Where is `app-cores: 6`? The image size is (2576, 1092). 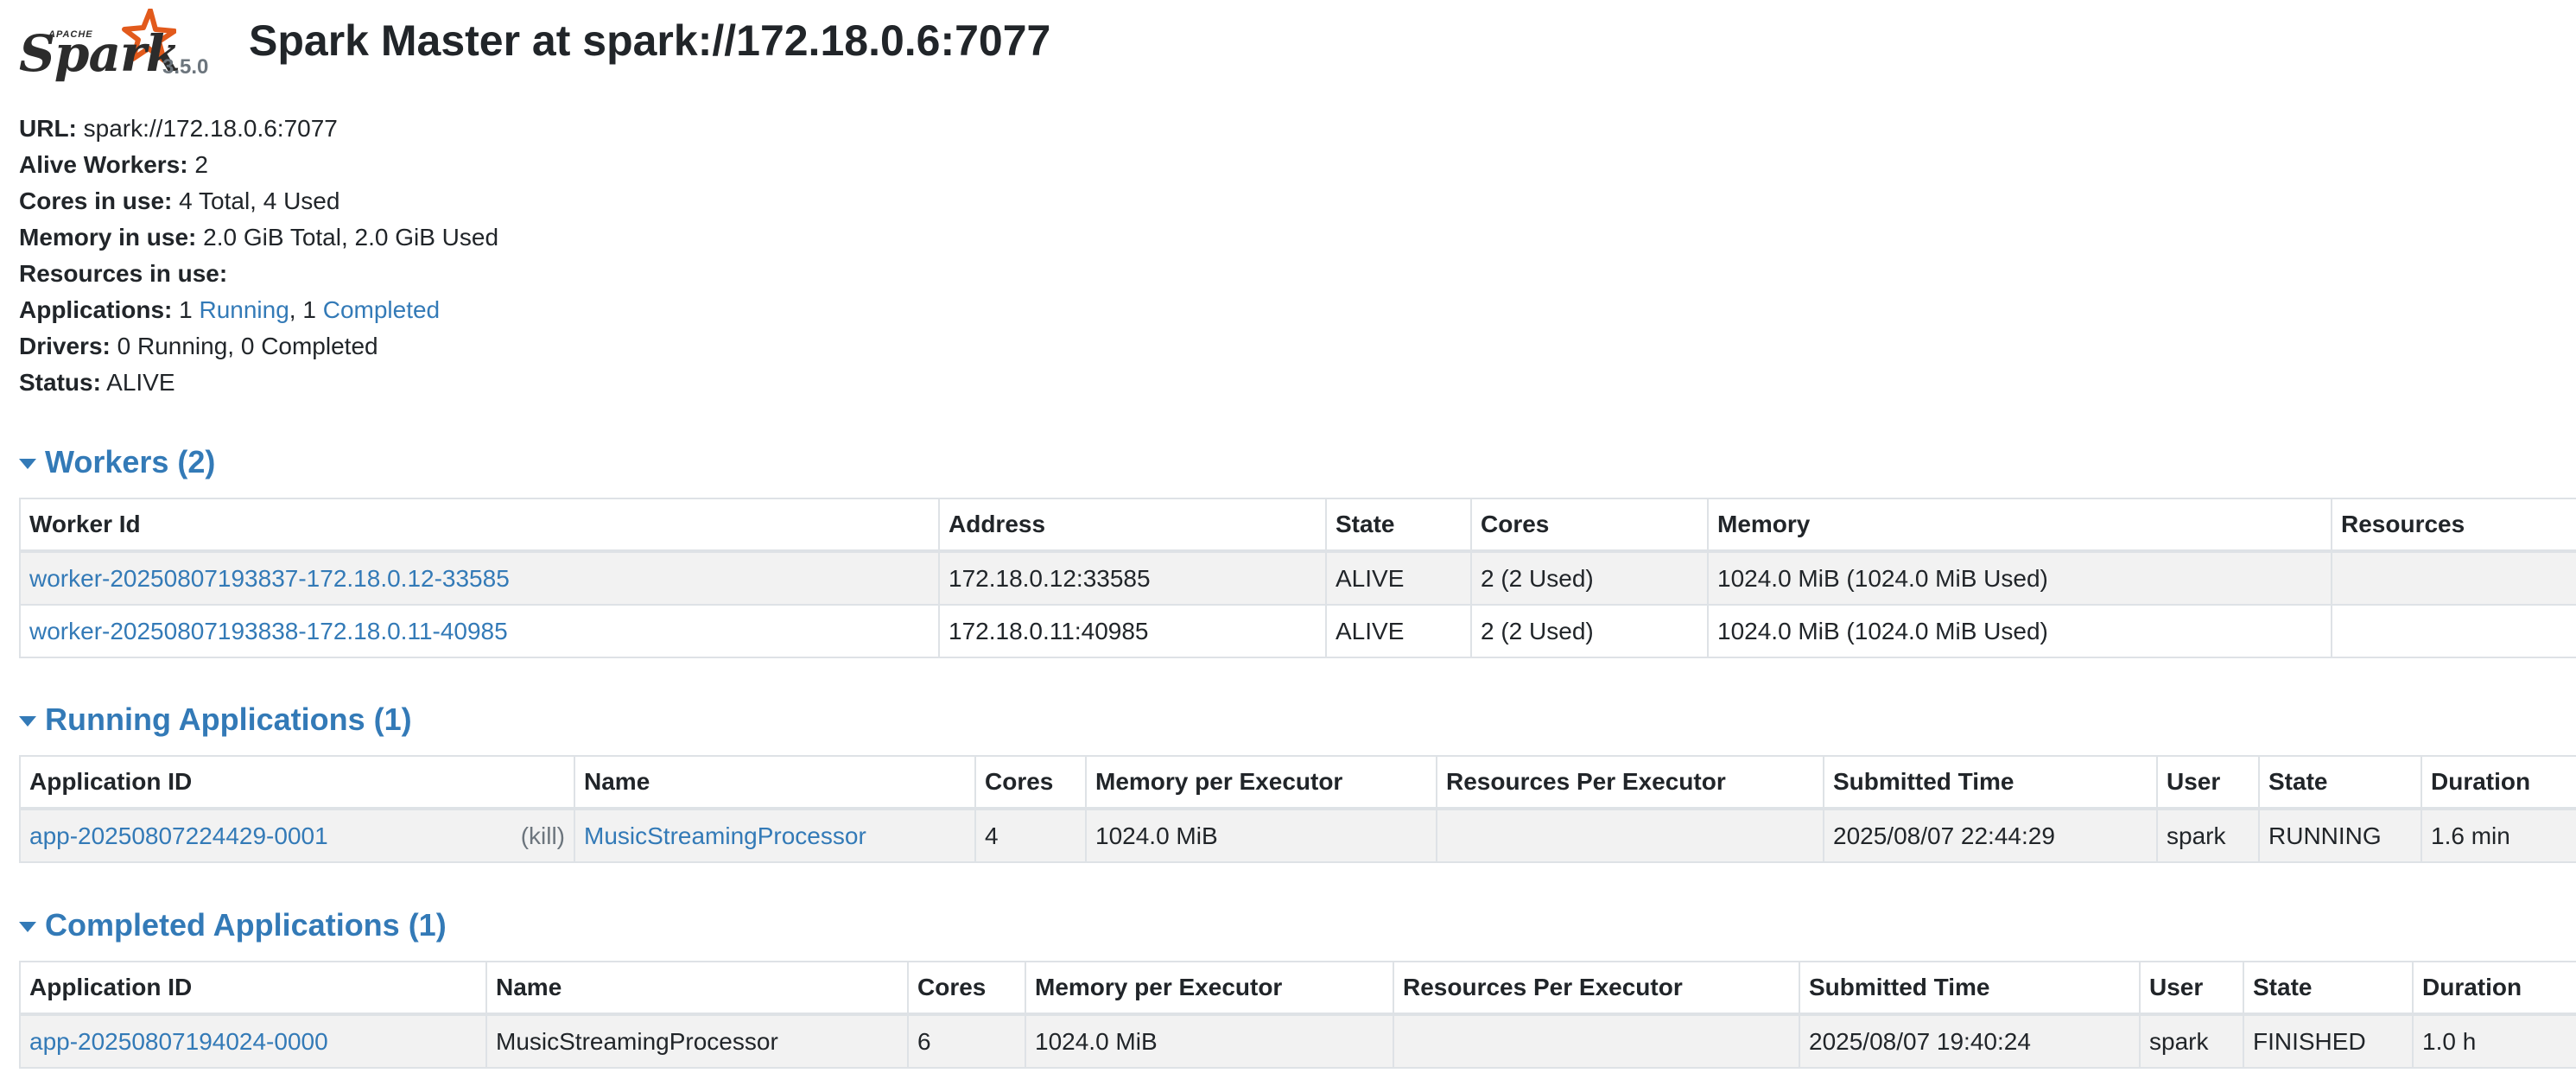 app-cores: 6 is located at coordinates (966, 1041).